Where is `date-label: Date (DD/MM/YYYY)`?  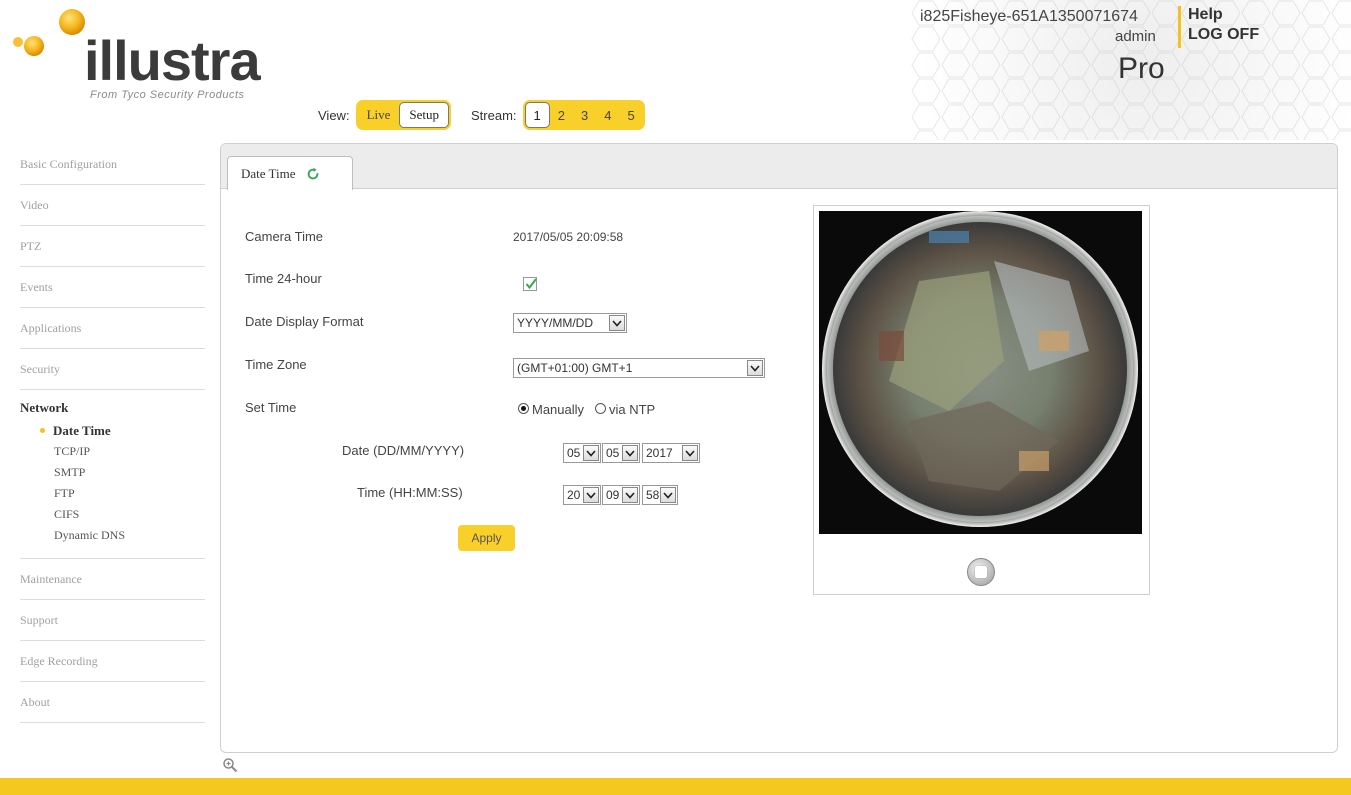
date-label: Date (DD/MM/YYYY) is located at coordinates (403, 450).